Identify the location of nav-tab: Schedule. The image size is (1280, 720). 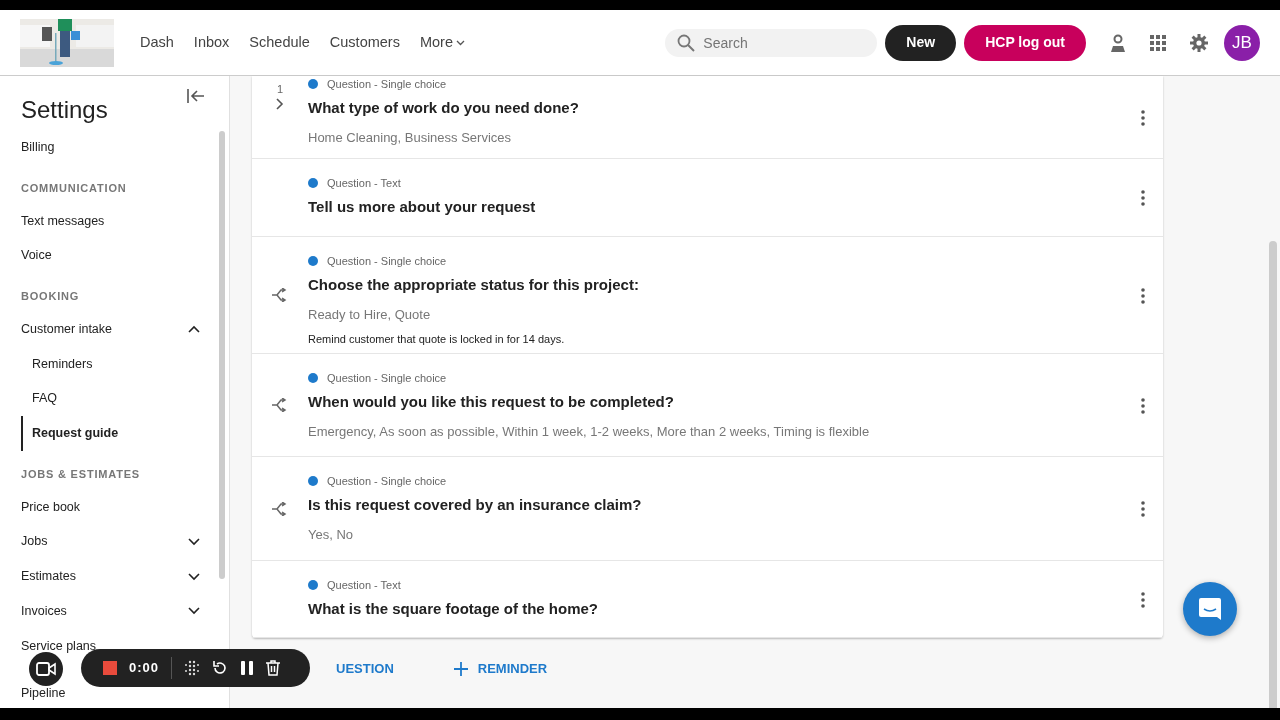
(279, 42).